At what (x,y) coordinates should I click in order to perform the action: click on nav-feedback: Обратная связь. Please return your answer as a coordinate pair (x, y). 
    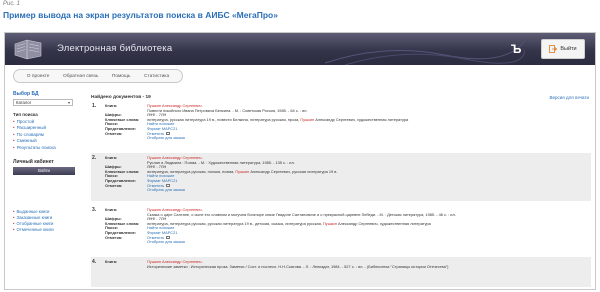
    Looking at the image, I should click on (80, 76).